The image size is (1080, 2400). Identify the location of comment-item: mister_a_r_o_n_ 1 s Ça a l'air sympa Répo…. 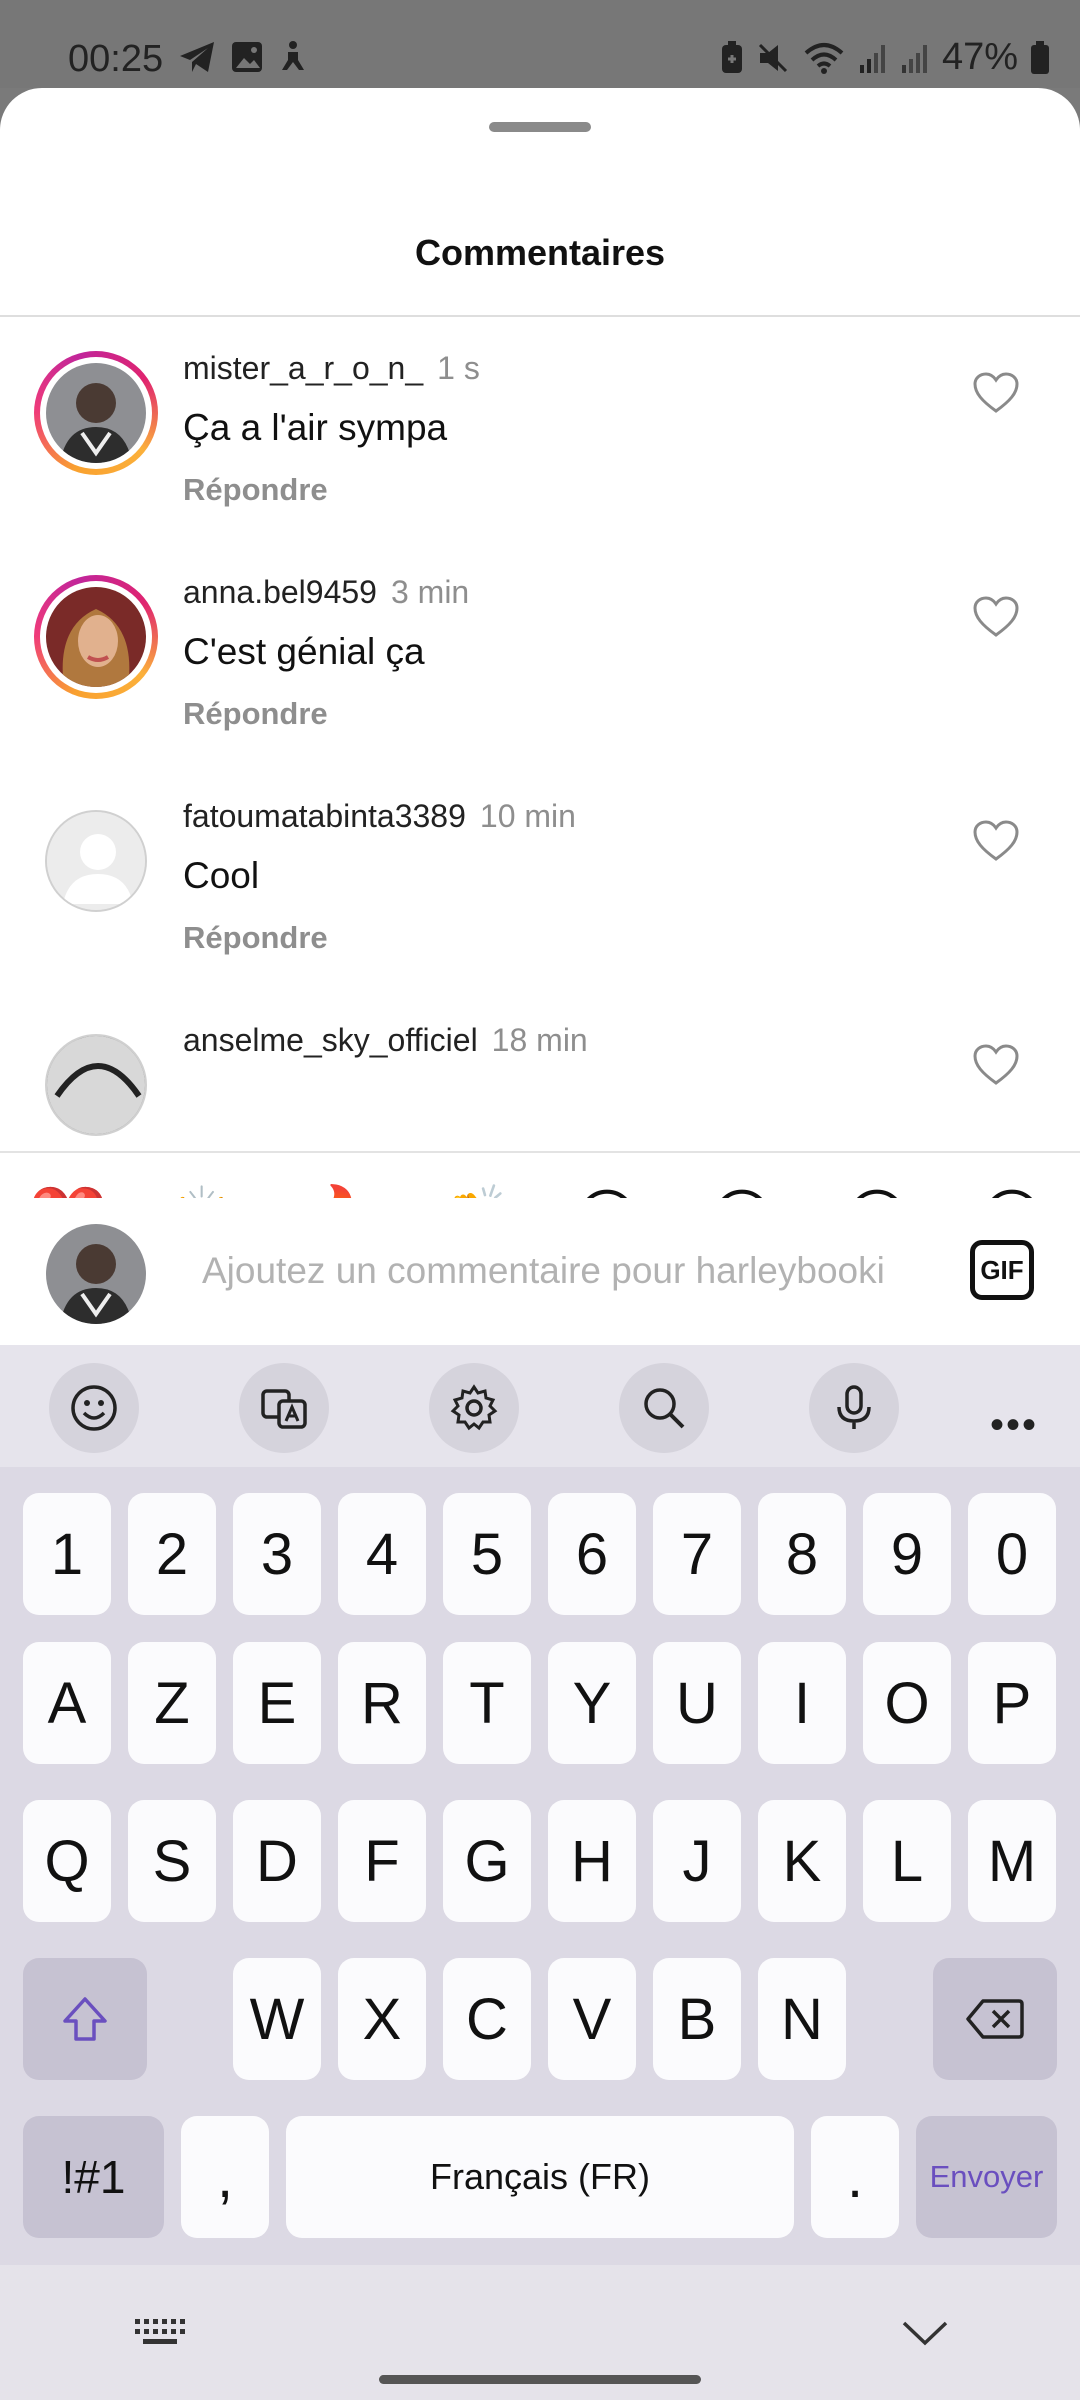
(540, 429).